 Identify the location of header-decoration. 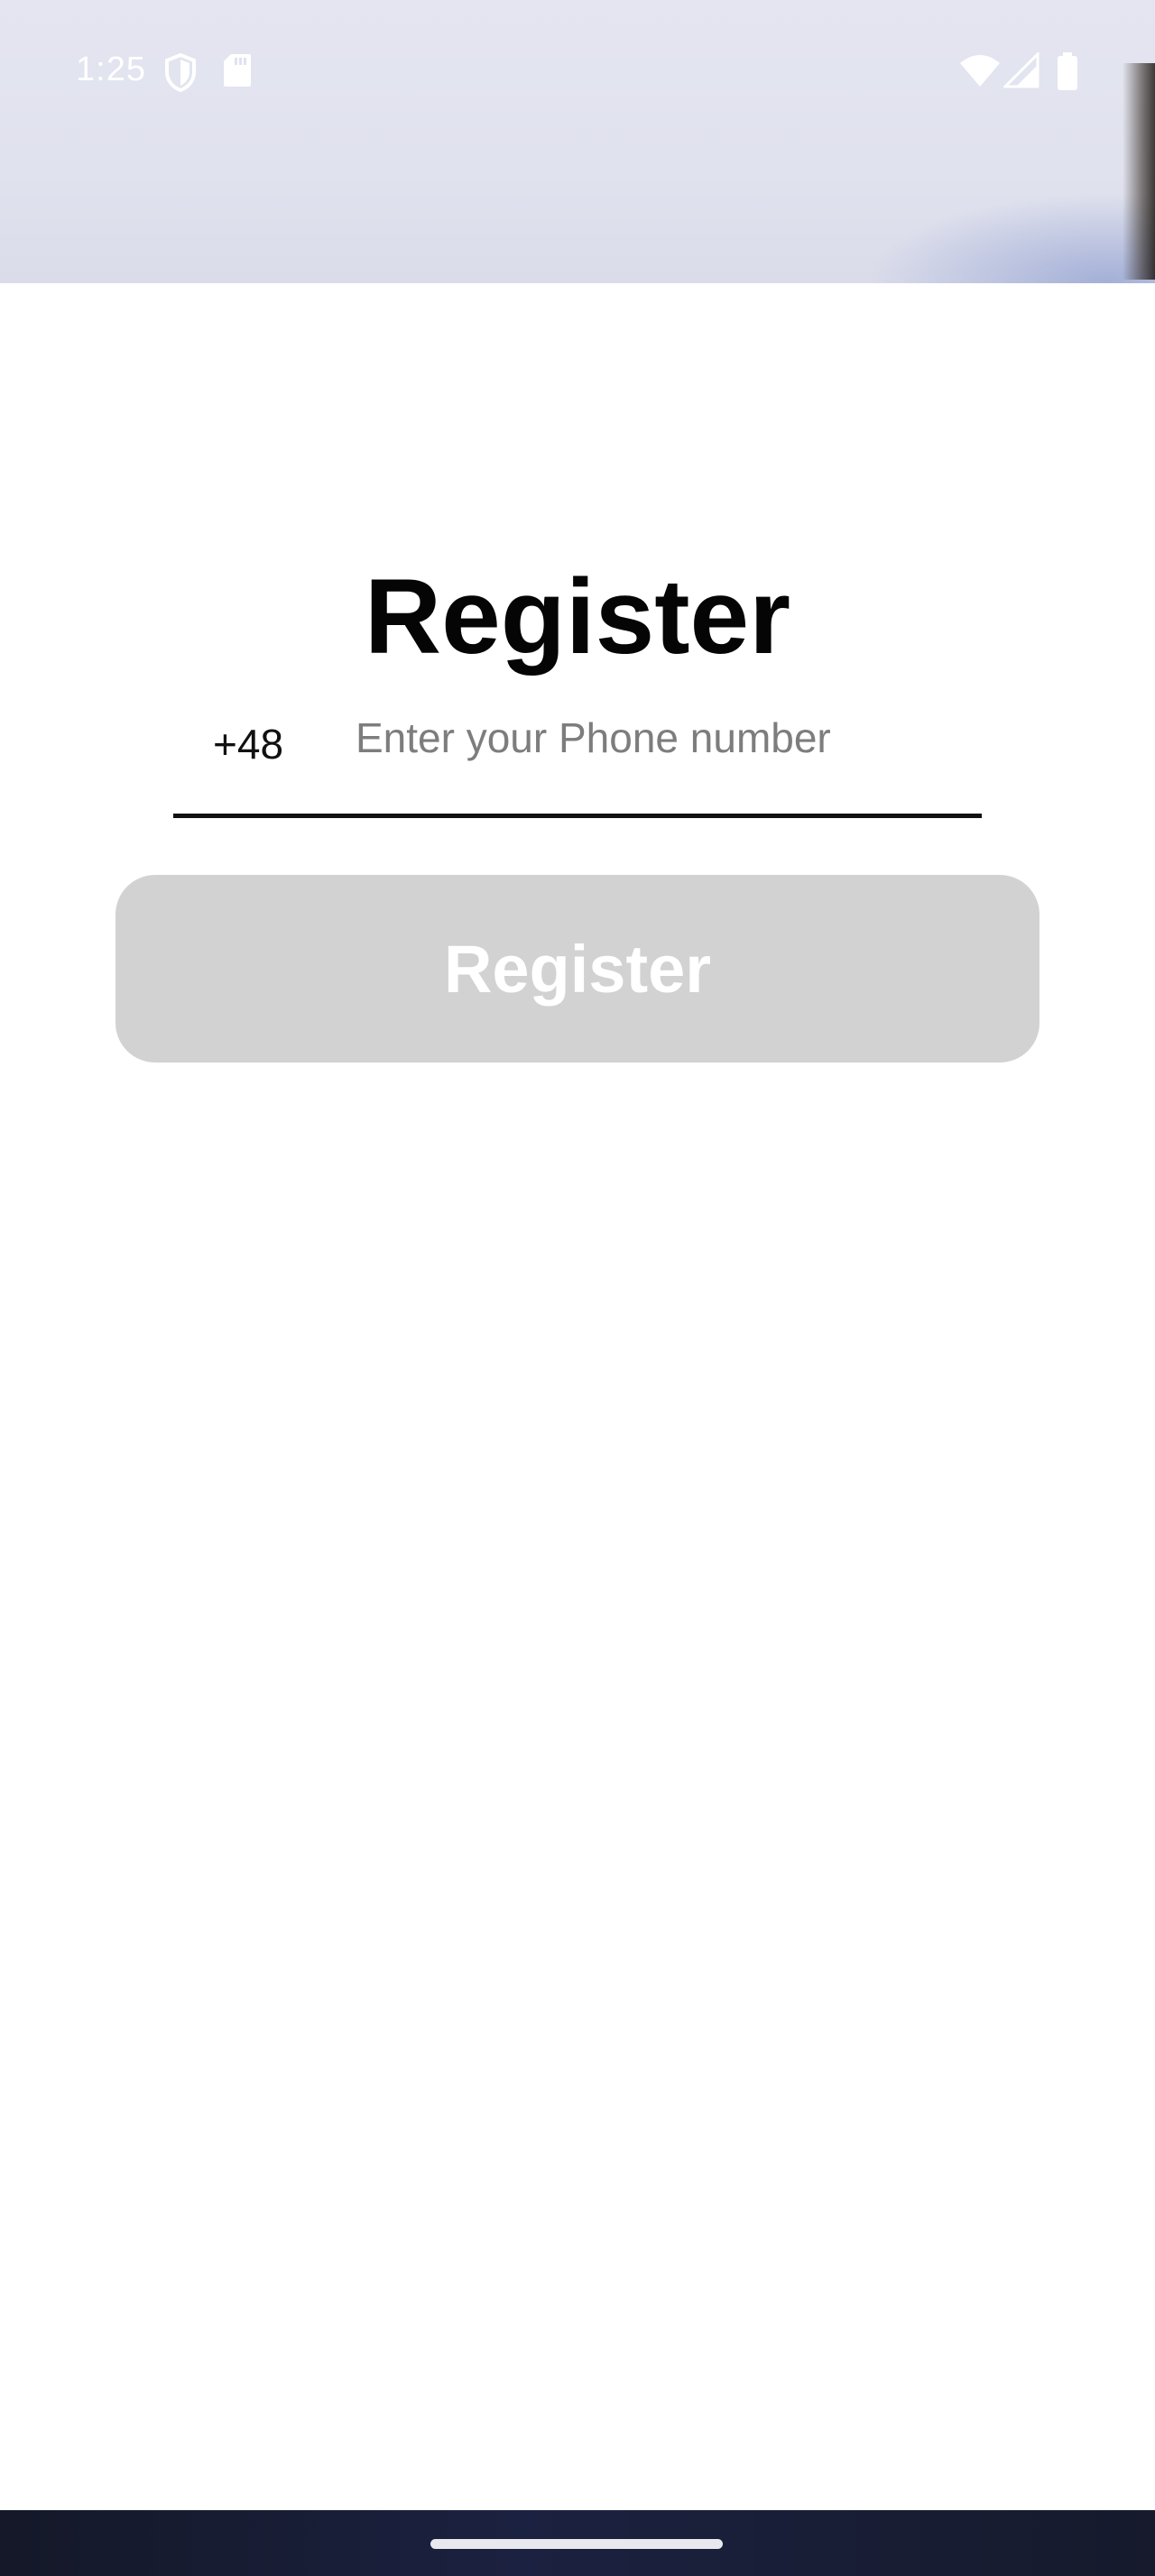
(1011, 238).